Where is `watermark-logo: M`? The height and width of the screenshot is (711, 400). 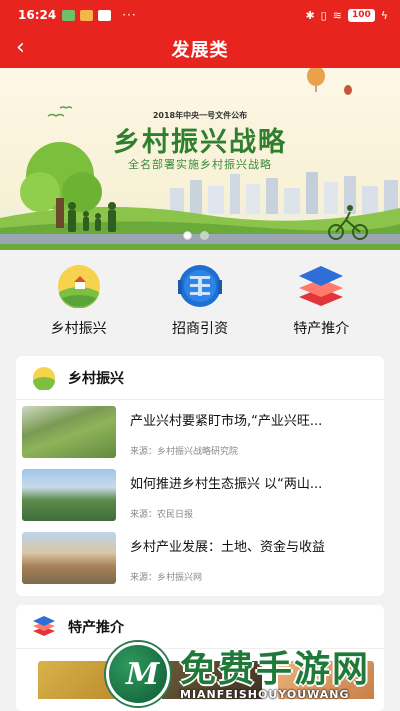 watermark-logo: M is located at coordinates (138, 674).